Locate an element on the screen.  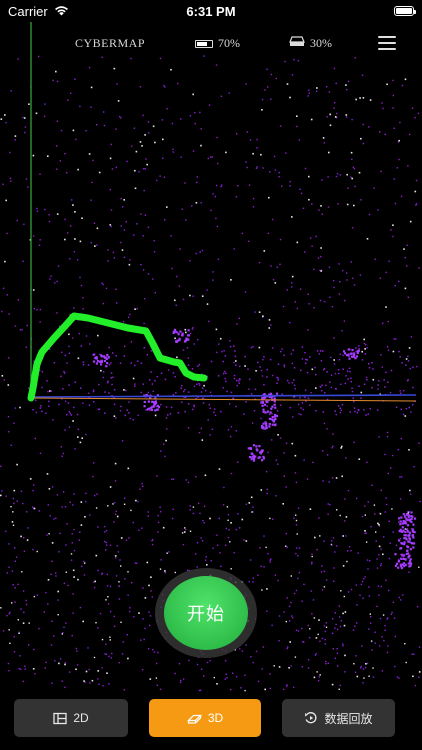
3d-view-button: 3D is located at coordinates (205, 718).